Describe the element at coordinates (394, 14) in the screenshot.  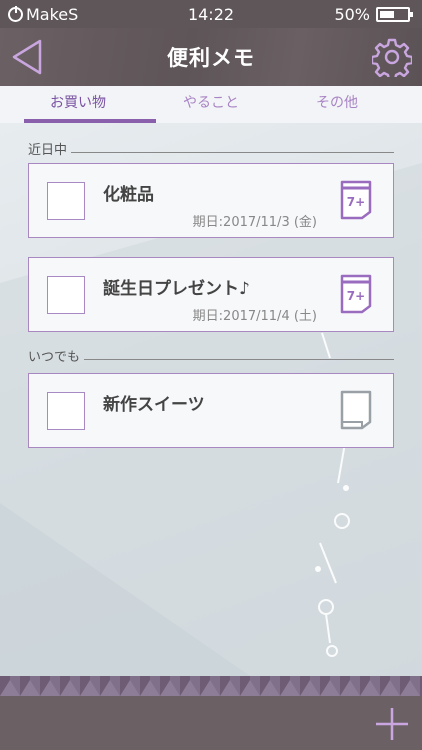
I see `battery-icon` at that location.